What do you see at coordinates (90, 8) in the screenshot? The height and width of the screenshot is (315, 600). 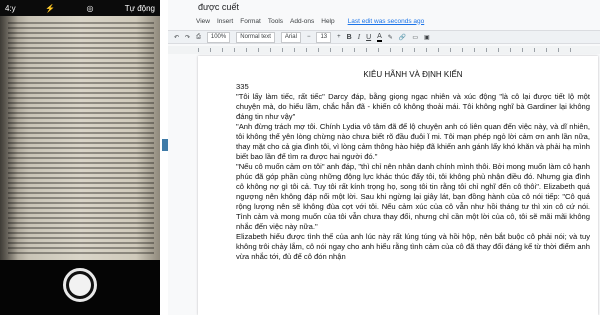 I see `filters-icon: ◎` at bounding box center [90, 8].